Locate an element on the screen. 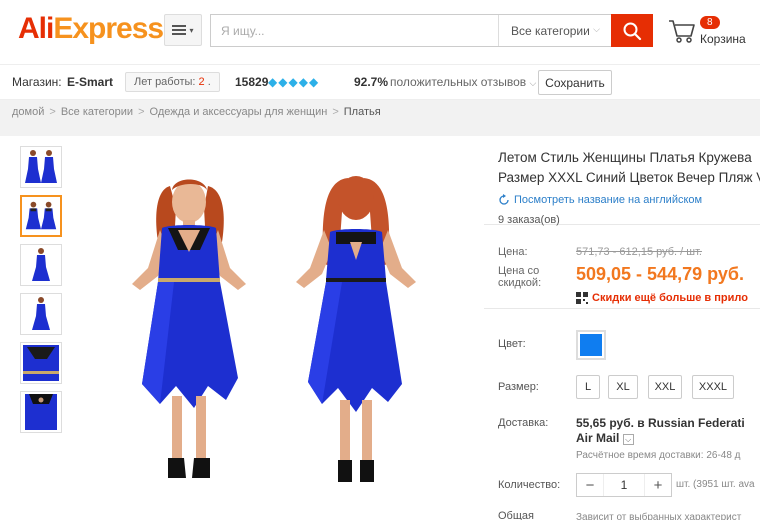 This screenshot has width=760, height=520. search-input is located at coordinates (354, 30).